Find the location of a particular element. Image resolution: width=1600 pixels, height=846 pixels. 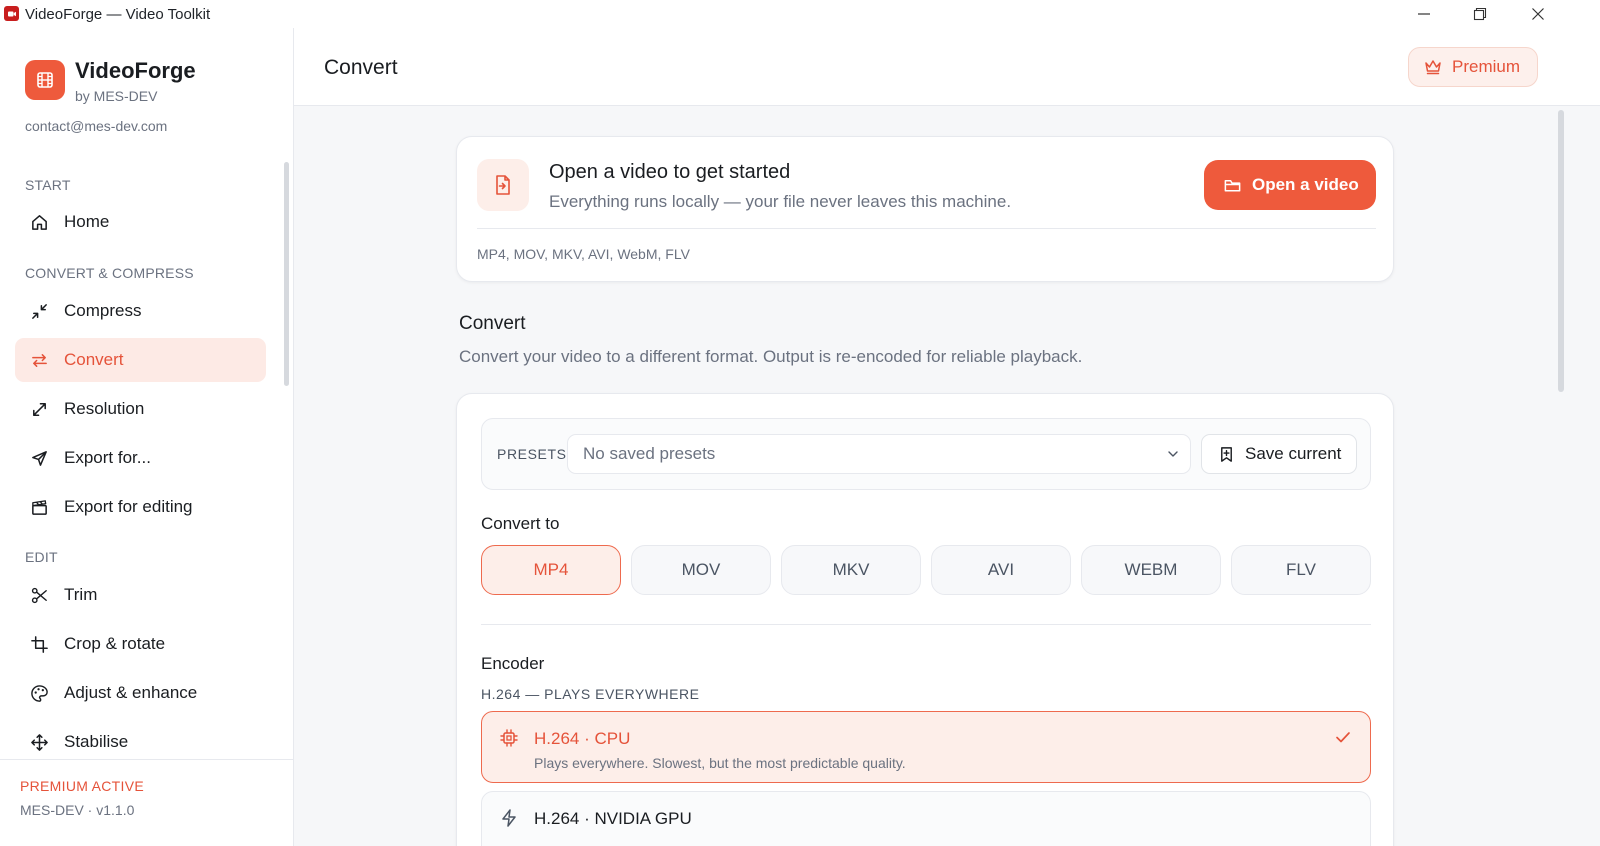

sidebar-footer: PREMIUM ACTIVE MES-DEV · v1.1.0 is located at coordinates (146, 802).